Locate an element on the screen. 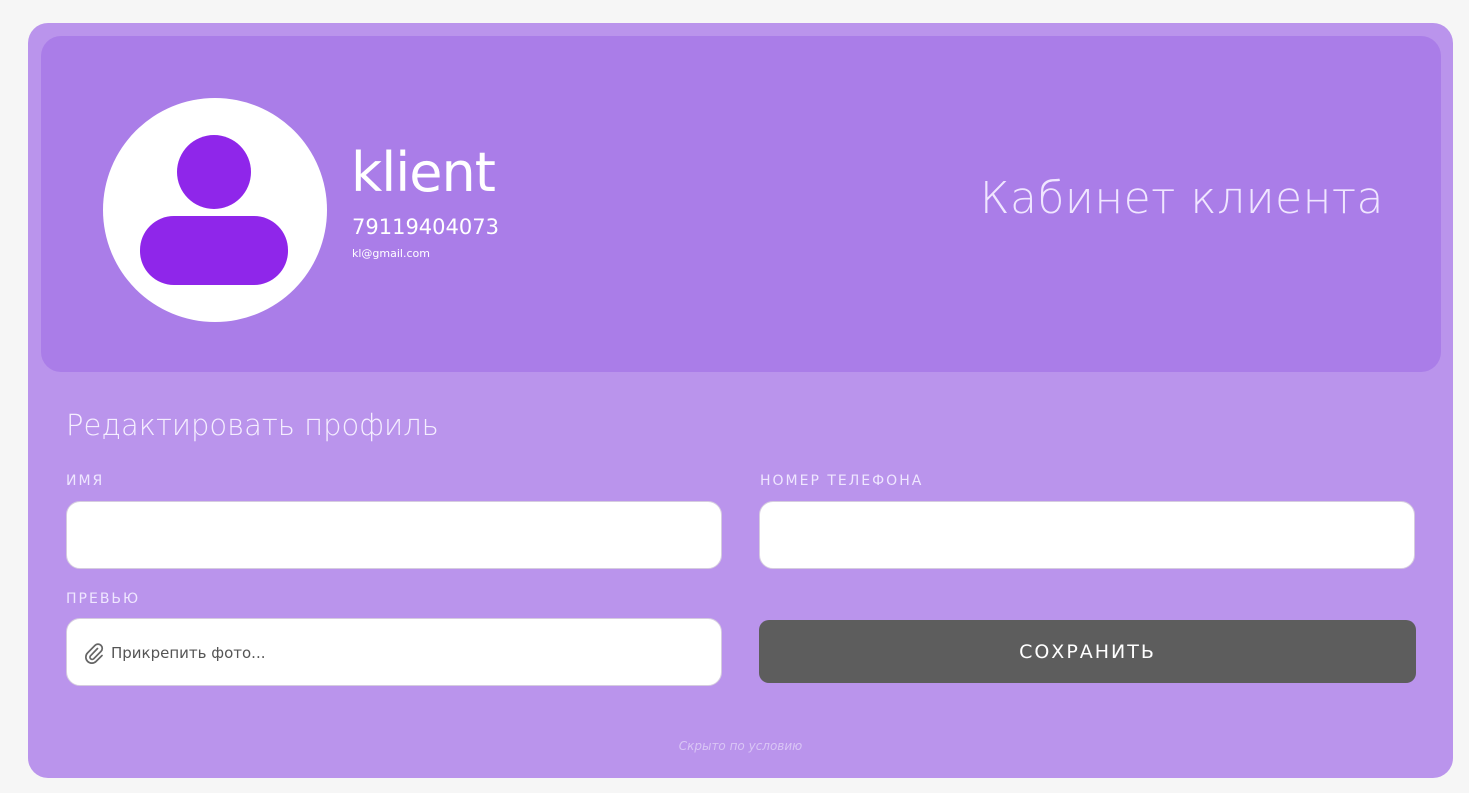 Image resolution: width=1469 pixels, height=793 pixels. preview-label: ПРЕВЬЮ is located at coordinates (103, 599).